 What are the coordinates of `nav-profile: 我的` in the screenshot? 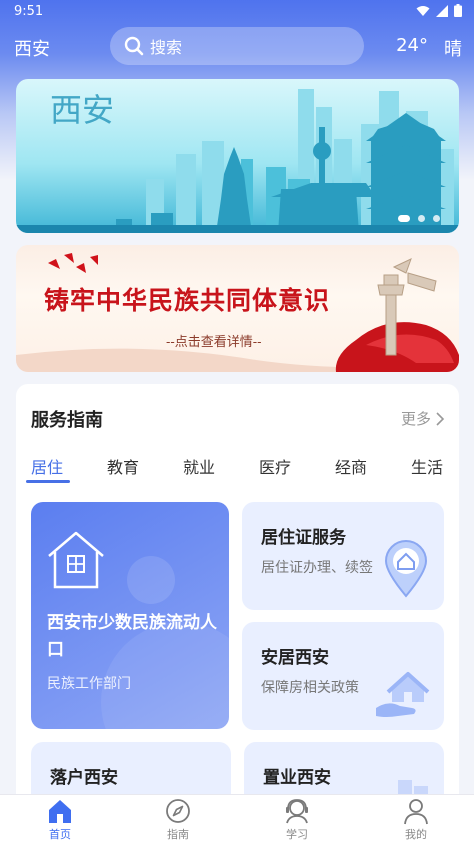 It's located at (416, 819).